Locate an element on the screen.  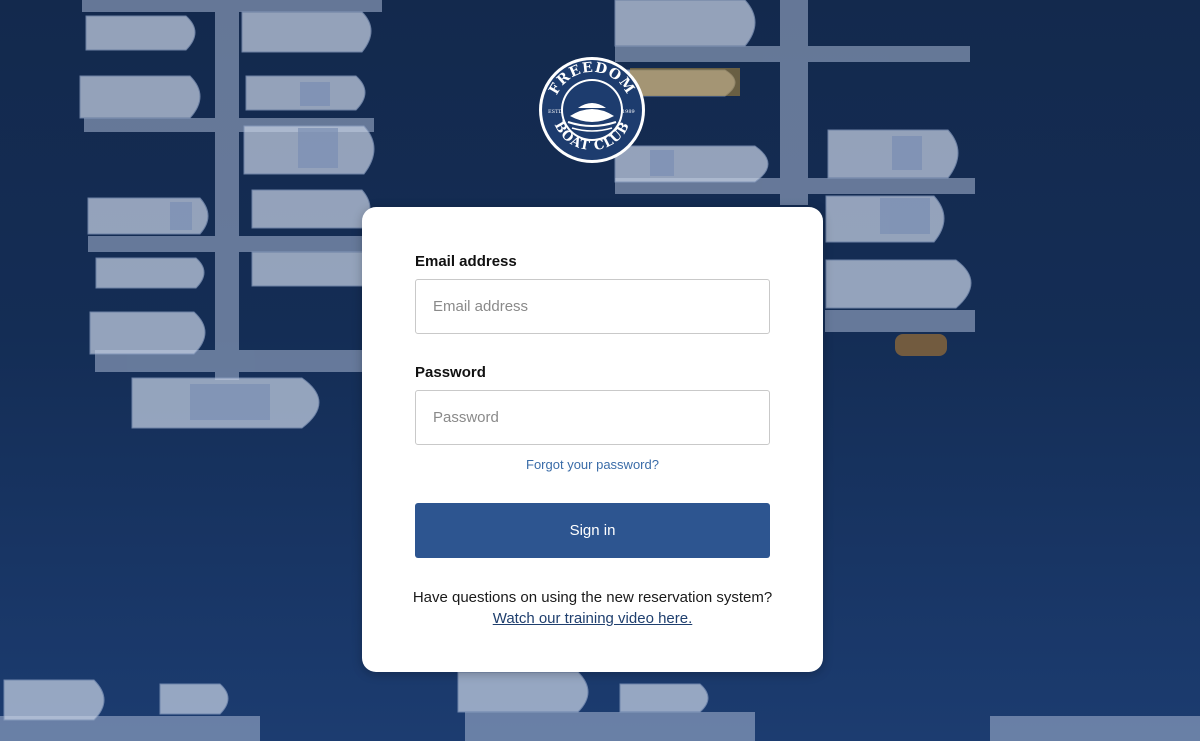
sign-in-button: Sign in is located at coordinates (592, 530).